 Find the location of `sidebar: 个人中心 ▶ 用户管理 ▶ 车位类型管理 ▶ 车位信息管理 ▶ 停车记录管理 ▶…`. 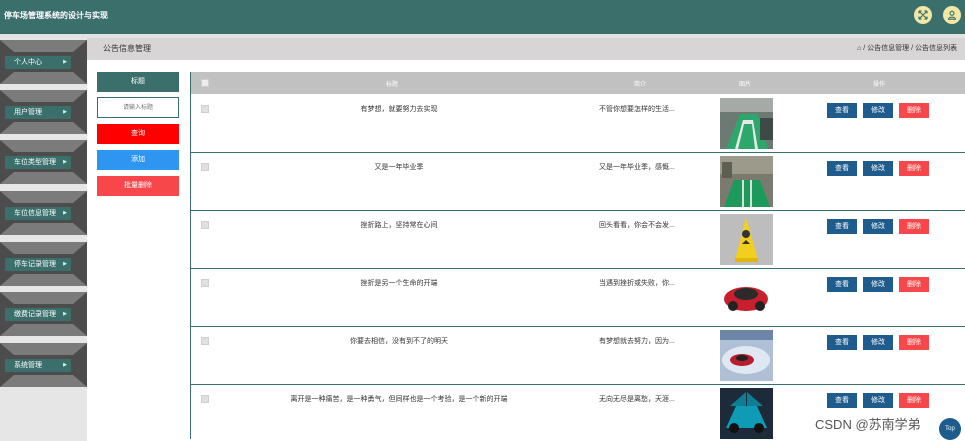

sidebar: 个人中心 ▶ 用户管理 ▶ 车位类型管理 ▶ 车位信息管理 ▶ 停车记录管理 ▶… is located at coordinates (43, 239).